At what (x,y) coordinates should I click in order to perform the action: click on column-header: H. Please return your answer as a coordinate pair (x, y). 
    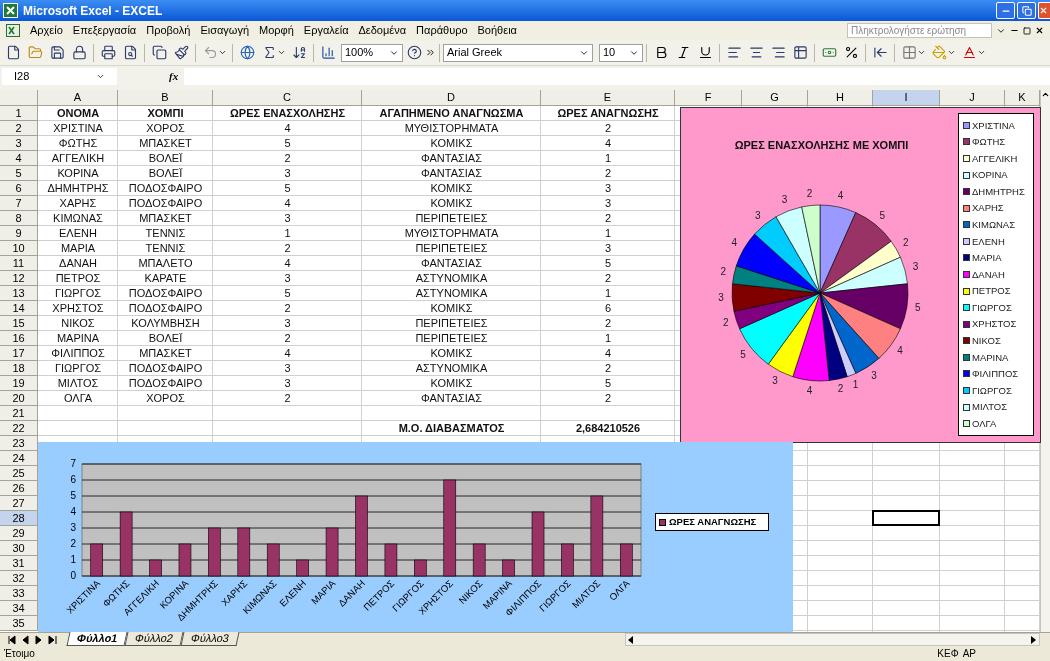
    Looking at the image, I should click on (840, 98).